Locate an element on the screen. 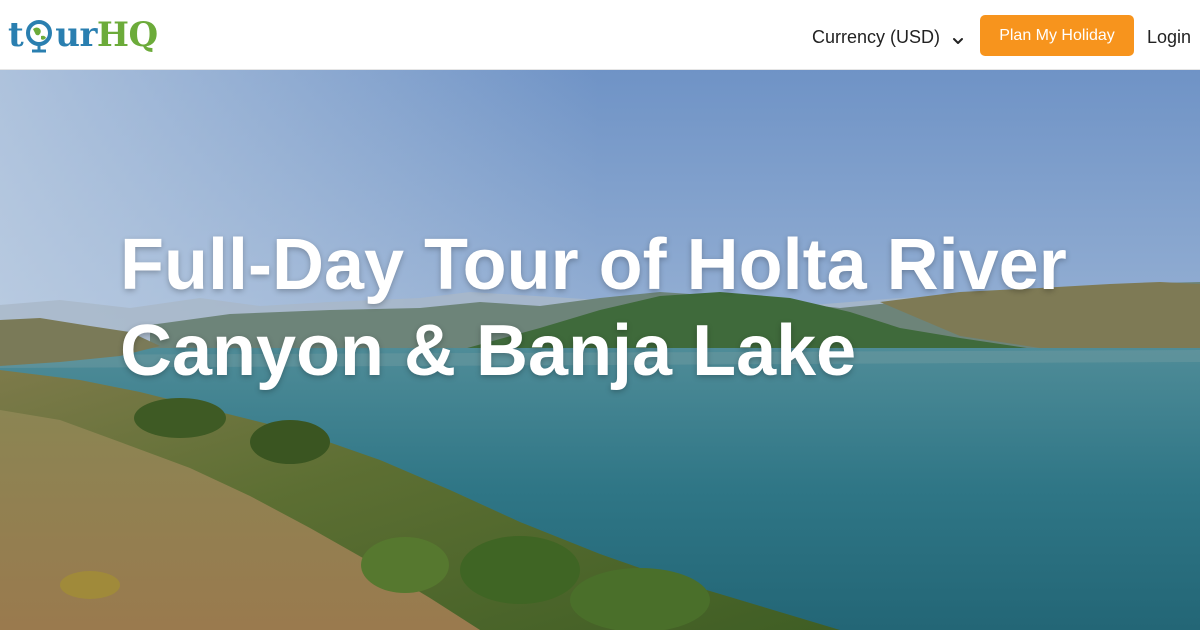 The image size is (1200, 630). plan-my-holiday-button: Plan My Holiday is located at coordinates (1057, 35).